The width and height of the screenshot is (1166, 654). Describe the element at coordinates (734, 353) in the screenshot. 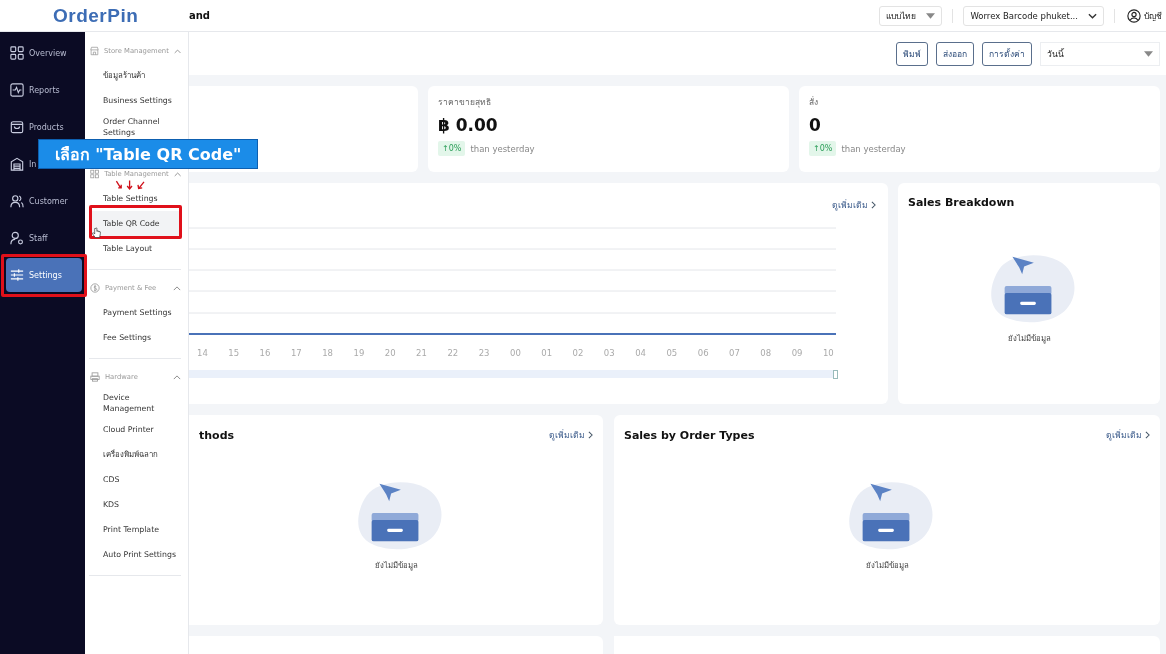

I see `axis-label: 07` at that location.